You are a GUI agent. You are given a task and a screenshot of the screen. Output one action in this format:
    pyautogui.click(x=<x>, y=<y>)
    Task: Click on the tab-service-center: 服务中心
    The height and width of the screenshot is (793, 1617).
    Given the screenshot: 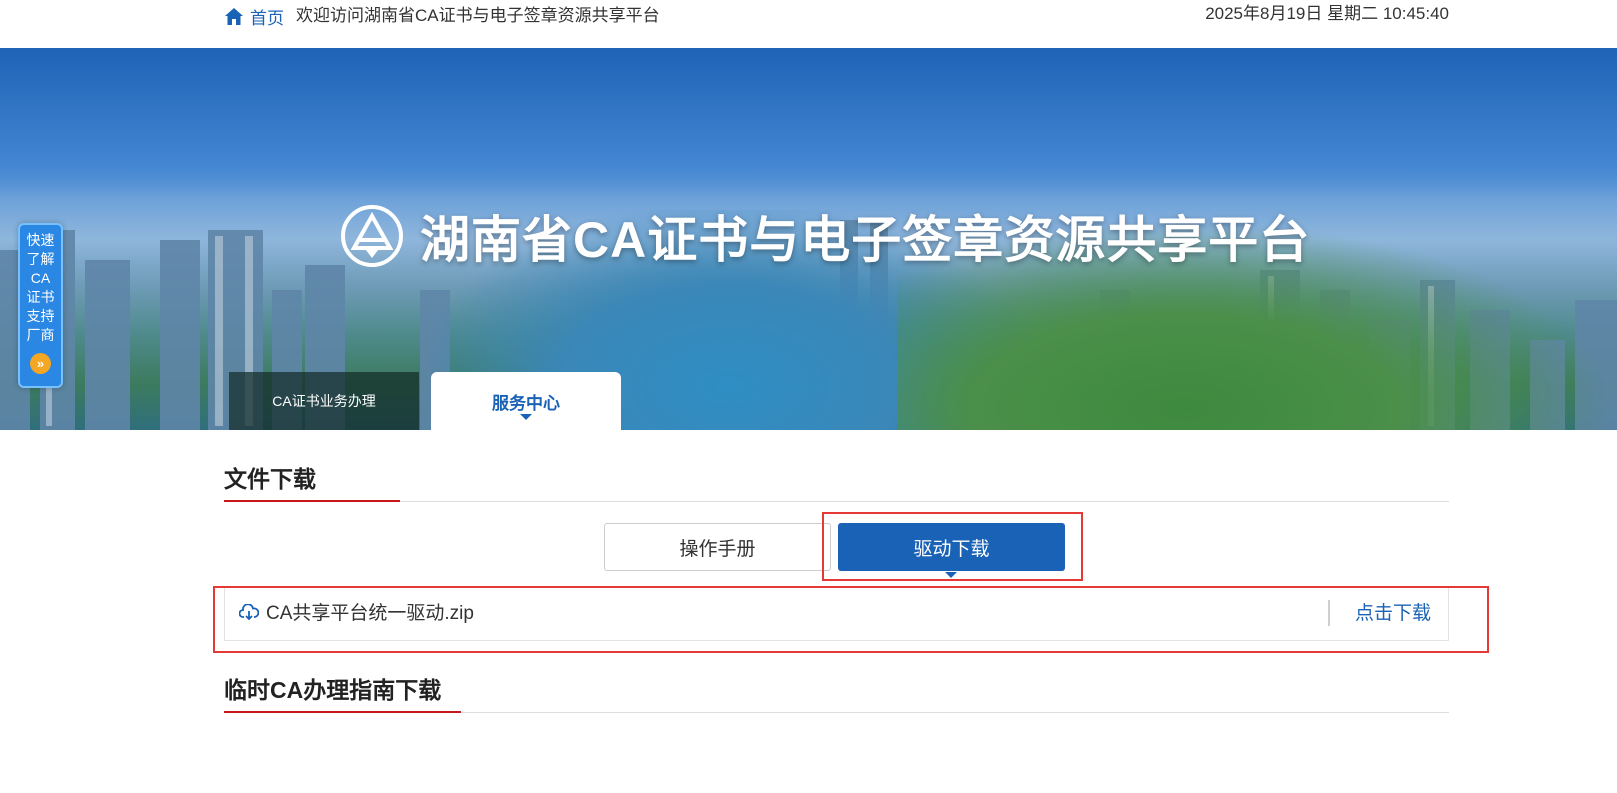 What is the action you would take?
    pyautogui.click(x=526, y=401)
    